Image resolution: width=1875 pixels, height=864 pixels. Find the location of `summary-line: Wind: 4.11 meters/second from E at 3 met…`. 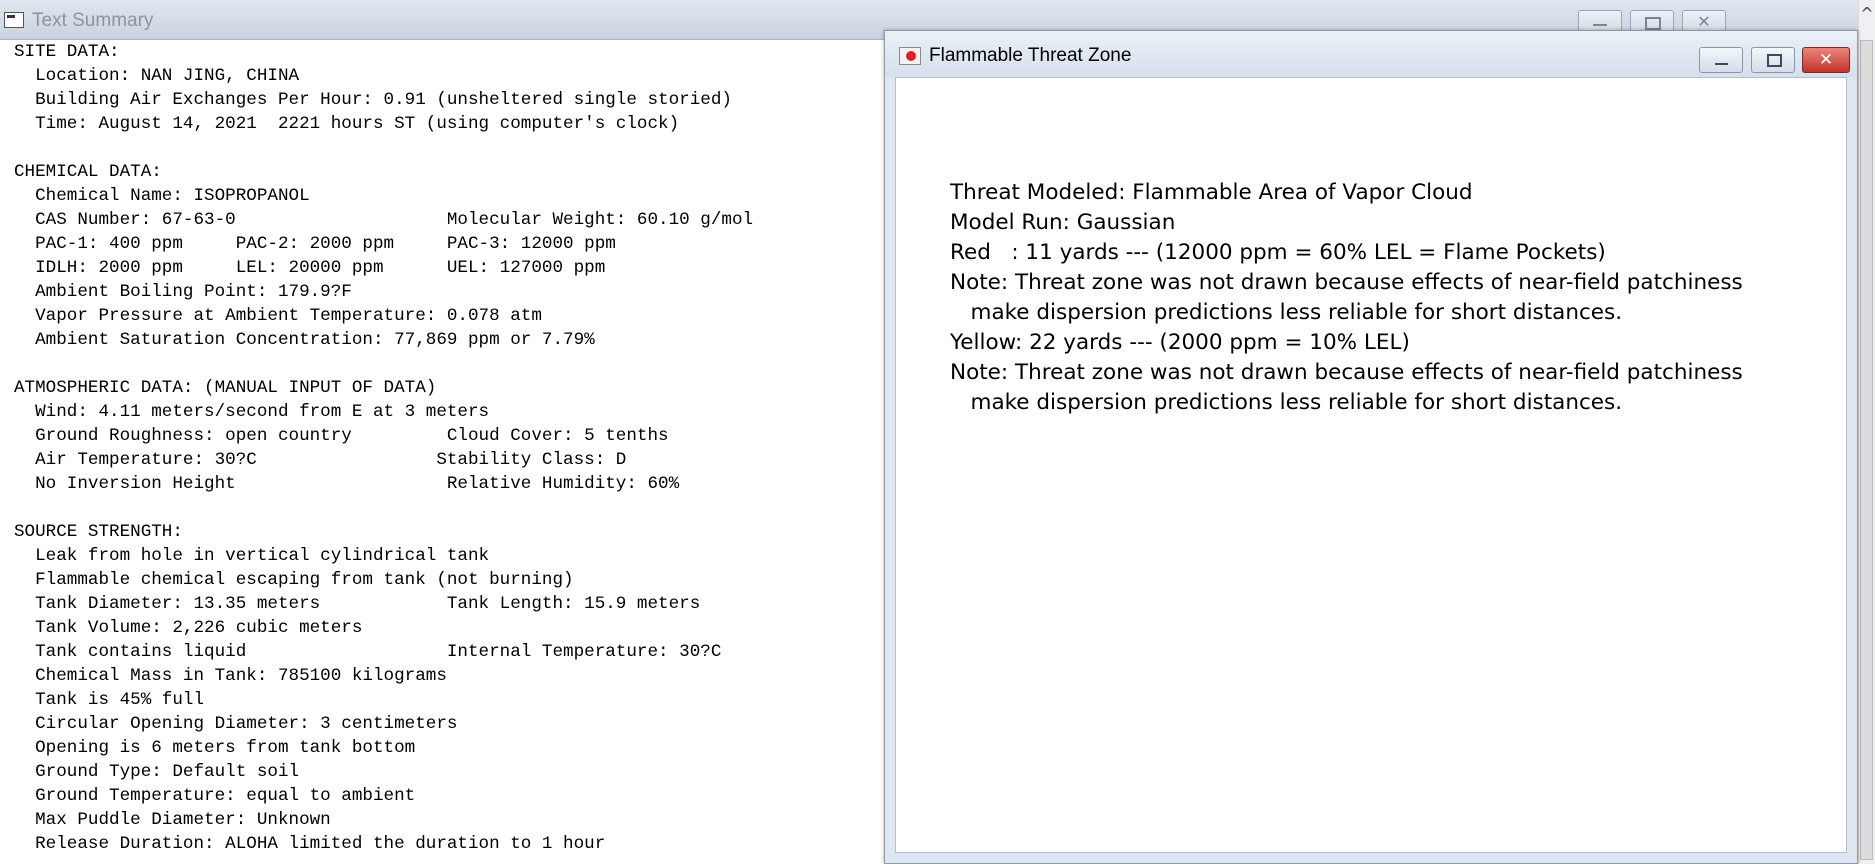

summary-line: Wind: 4.11 meters/second from E at 3 met… is located at coordinates (252, 412).